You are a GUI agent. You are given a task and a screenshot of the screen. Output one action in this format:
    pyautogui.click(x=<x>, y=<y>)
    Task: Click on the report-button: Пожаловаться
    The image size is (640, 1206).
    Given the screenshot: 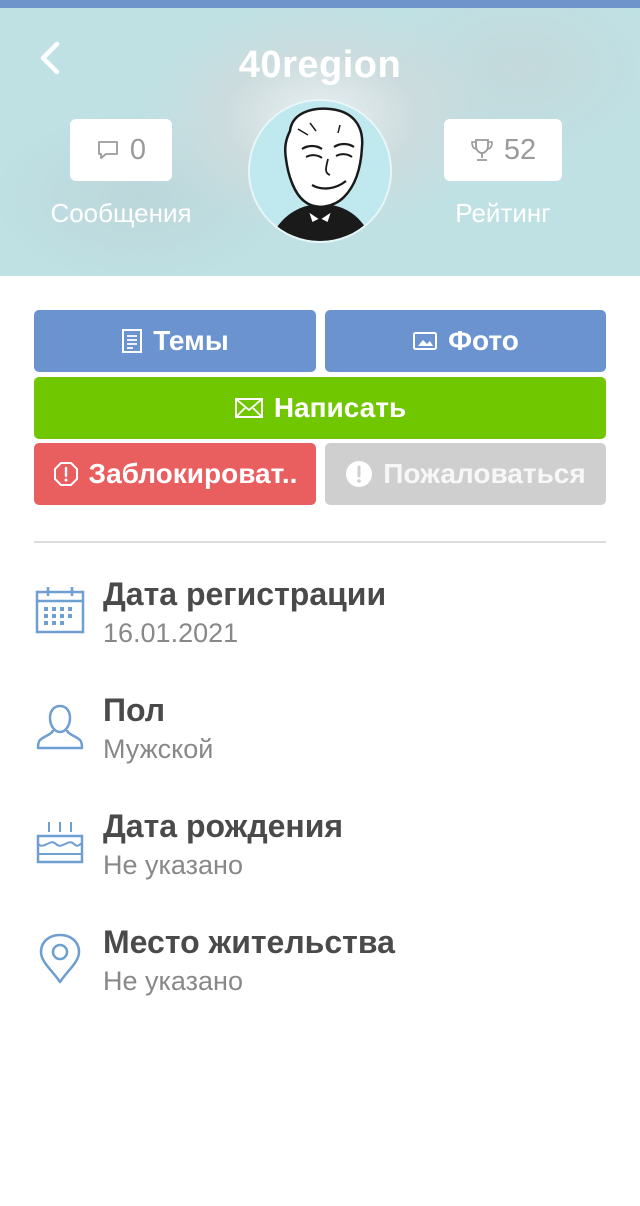 What is the action you would take?
    pyautogui.click(x=465, y=474)
    